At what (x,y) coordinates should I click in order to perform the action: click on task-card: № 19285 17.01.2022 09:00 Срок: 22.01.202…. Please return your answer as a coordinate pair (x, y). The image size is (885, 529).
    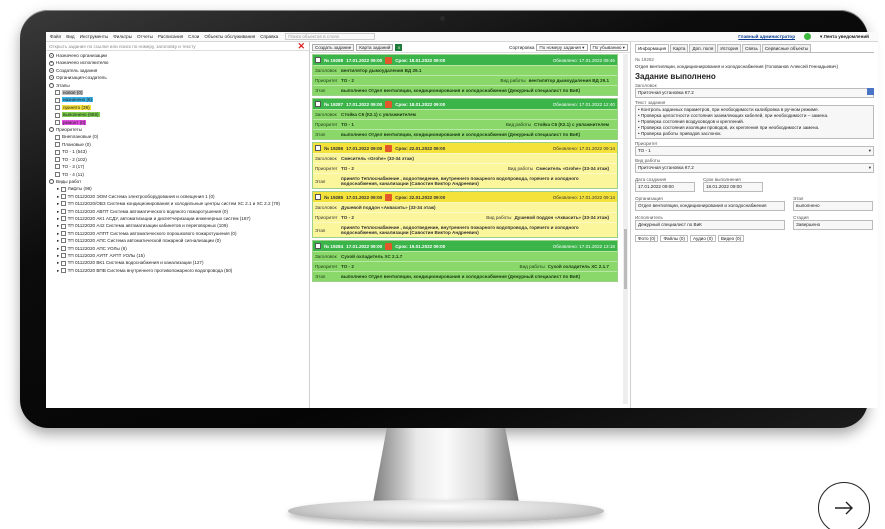
    Looking at the image, I should click on (465, 214).